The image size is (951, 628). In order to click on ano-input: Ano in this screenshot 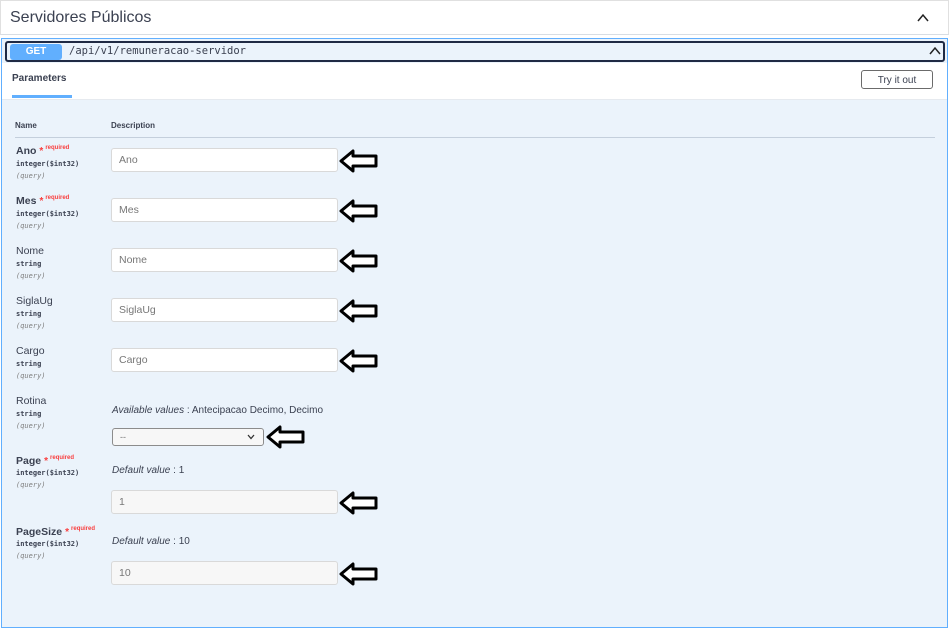, I will do `click(224, 160)`.